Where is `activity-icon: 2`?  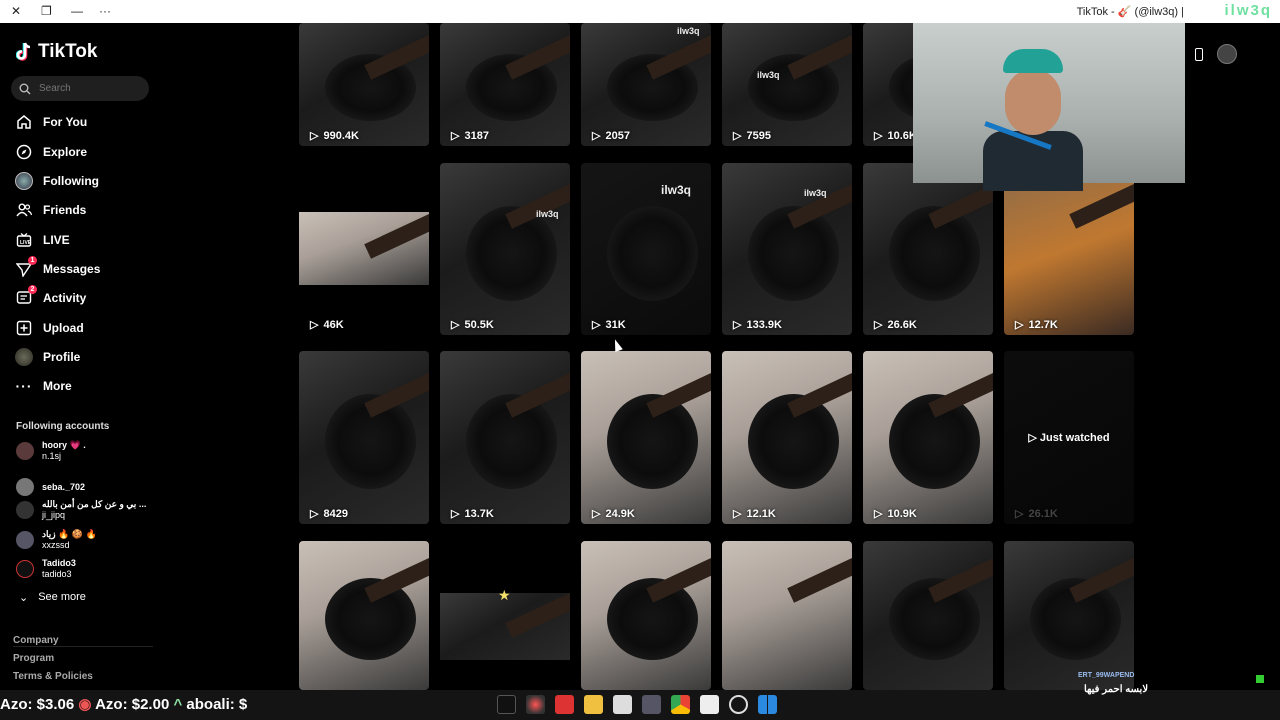 activity-icon: 2 is located at coordinates (26, 296).